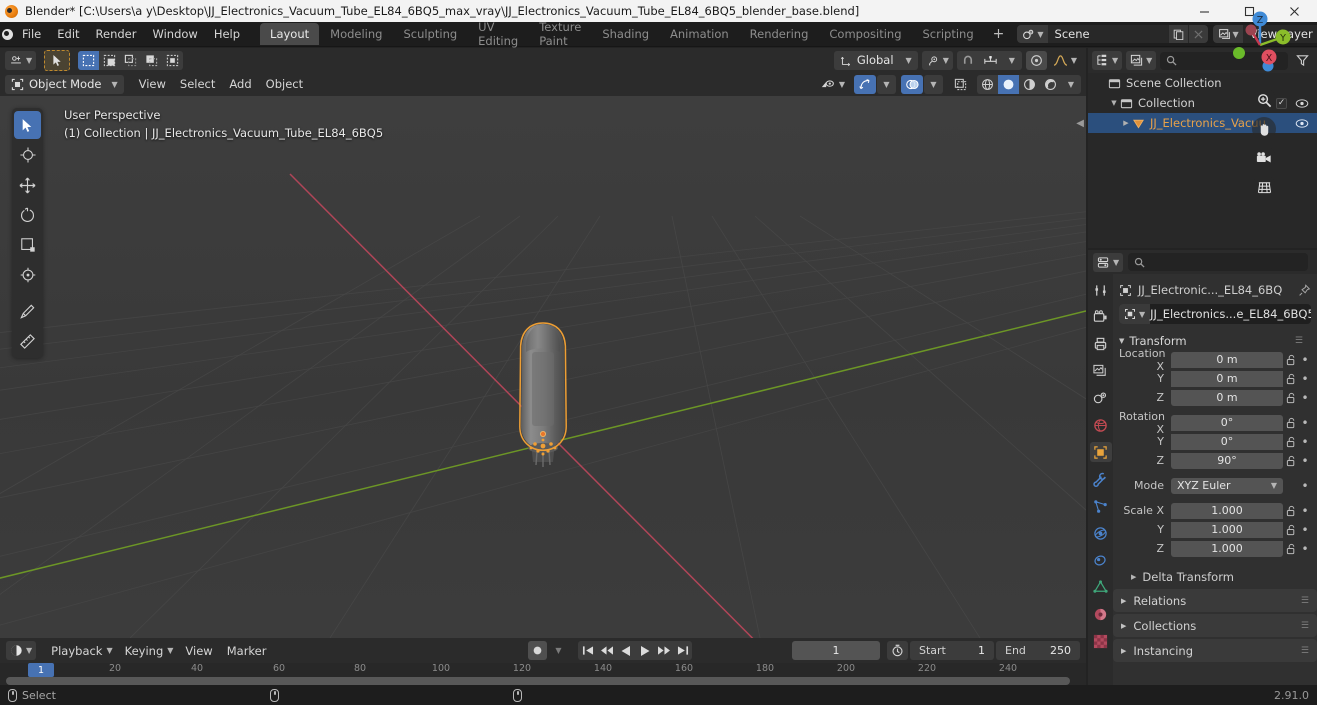 The image size is (1317, 705). What do you see at coordinates (197, 84) in the screenshot?
I see `viewport-menu-select: Select` at bounding box center [197, 84].